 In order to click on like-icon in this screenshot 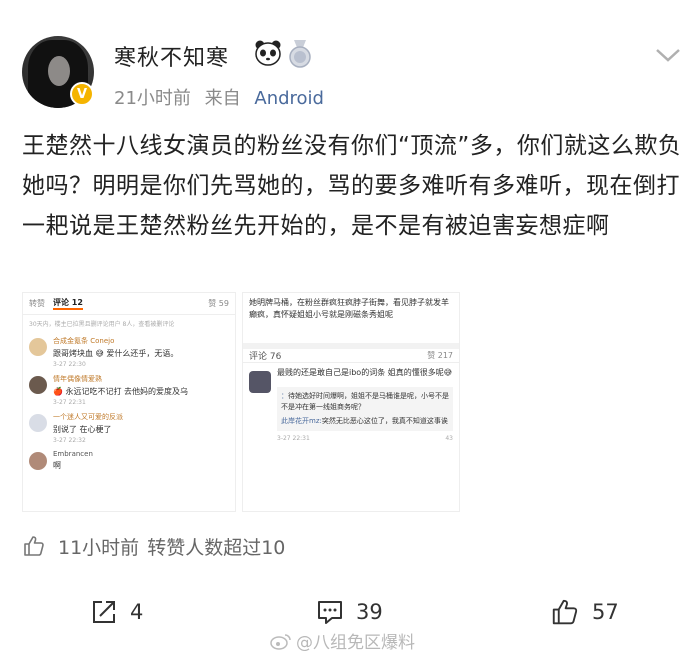, I will do `click(565, 612)`.